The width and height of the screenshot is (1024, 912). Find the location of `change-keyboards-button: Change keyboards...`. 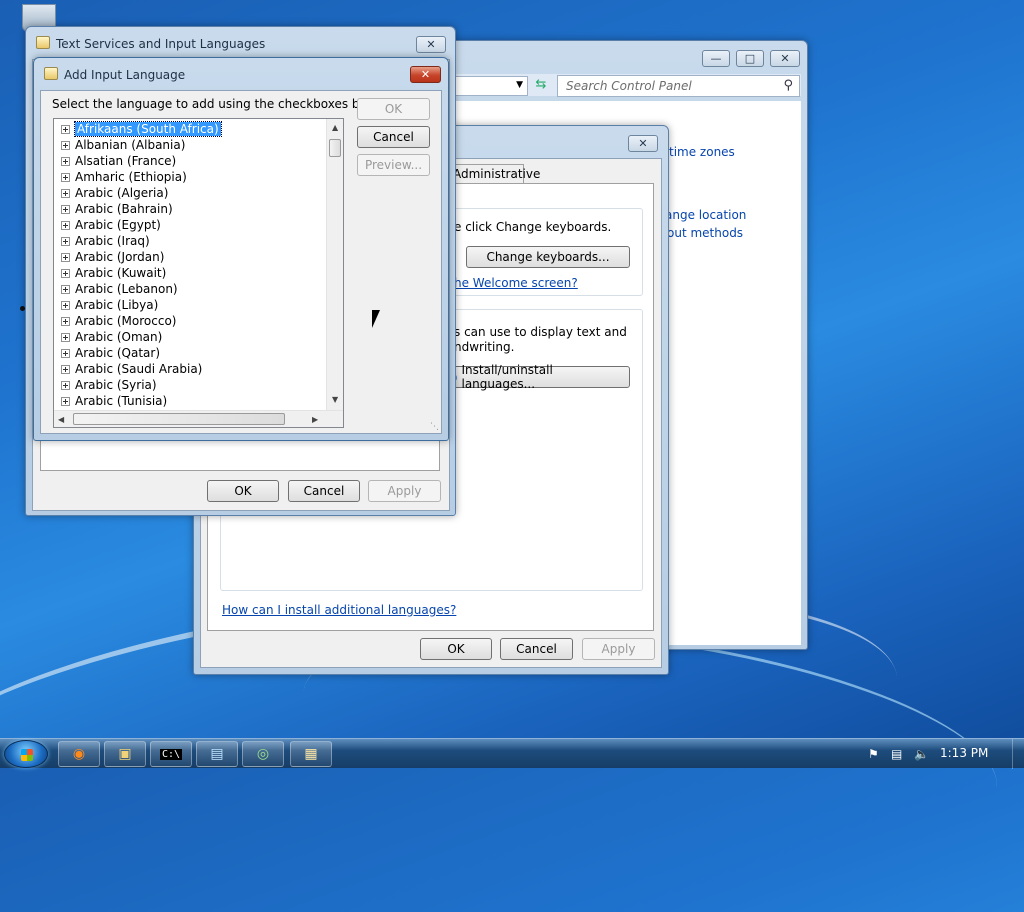

change-keyboards-button: Change keyboards... is located at coordinates (548, 257).